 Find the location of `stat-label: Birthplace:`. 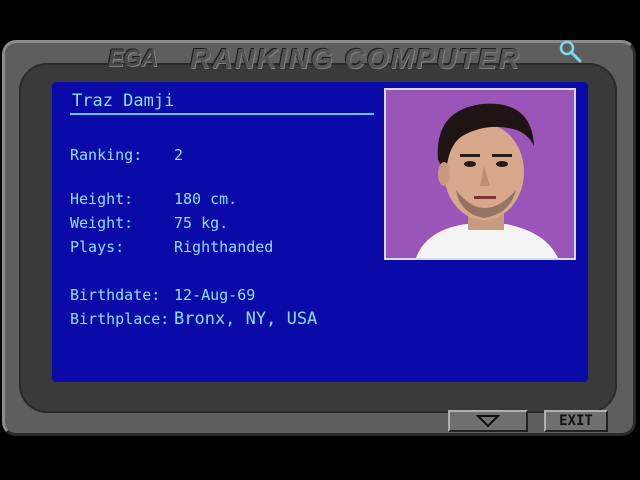

stat-label: Birthplace: is located at coordinates (120, 319).